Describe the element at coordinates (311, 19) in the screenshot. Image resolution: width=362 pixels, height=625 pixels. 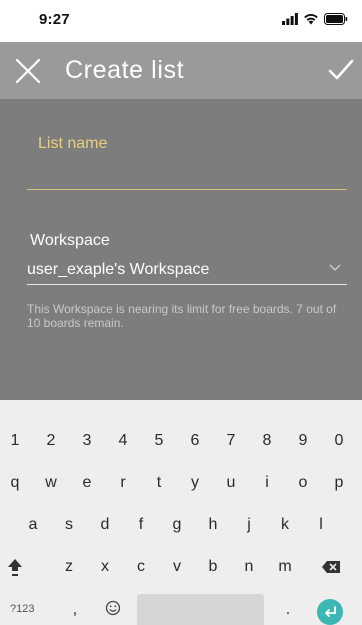
I see `wifi-icon` at that location.